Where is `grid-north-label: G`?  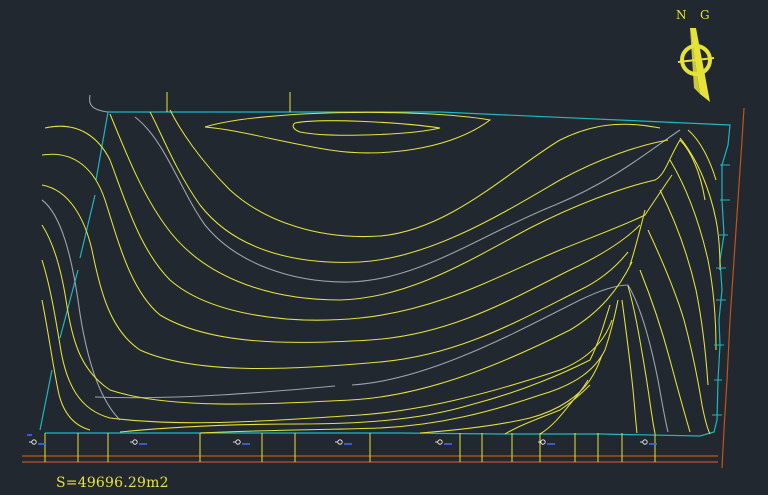 grid-north-label: G is located at coordinates (705, 15).